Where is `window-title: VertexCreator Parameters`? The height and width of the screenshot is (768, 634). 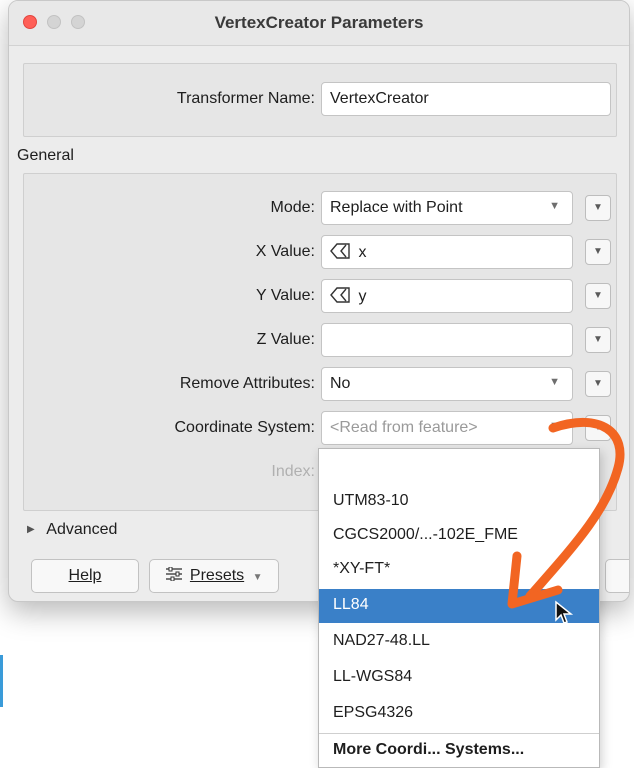
window-title: VertexCreator Parameters is located at coordinates (319, 22).